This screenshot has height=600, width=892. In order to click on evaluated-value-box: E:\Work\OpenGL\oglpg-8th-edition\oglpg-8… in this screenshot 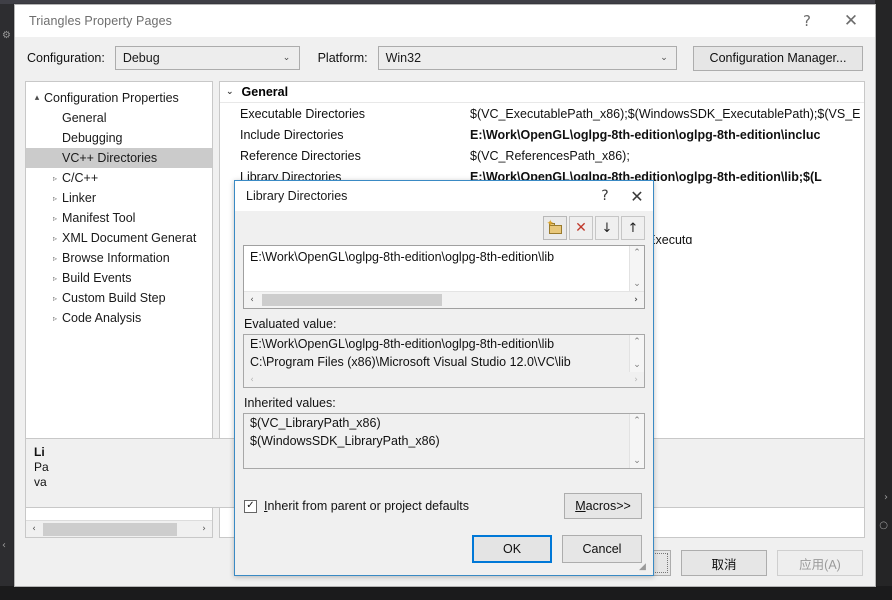, I will do `click(444, 361)`.